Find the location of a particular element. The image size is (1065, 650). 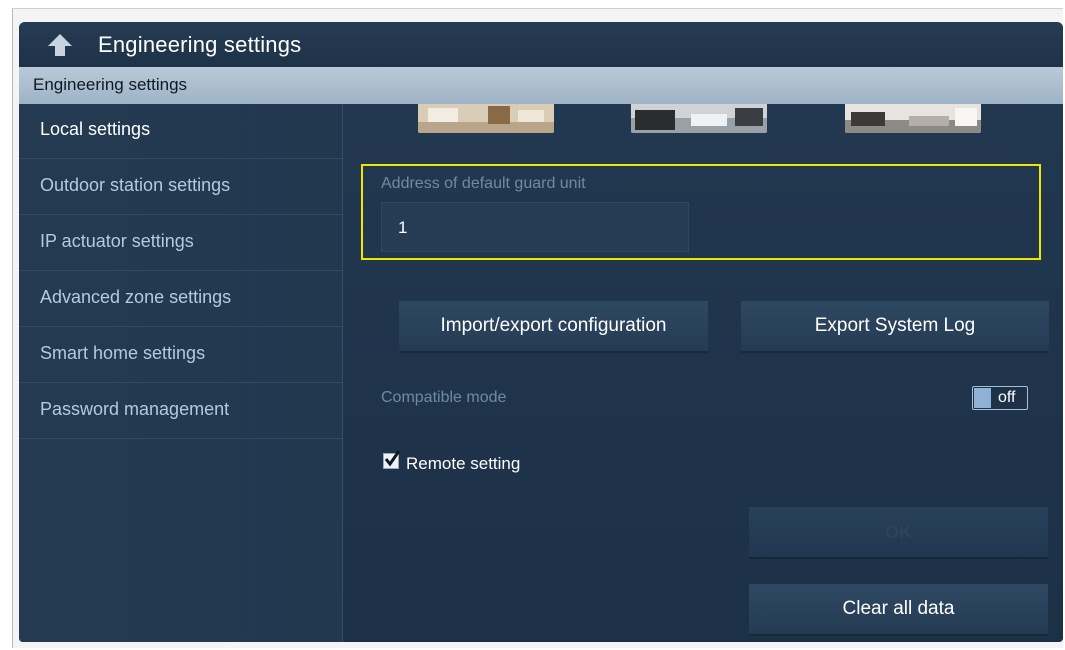

guard-unit-value: 1 is located at coordinates (403, 227).